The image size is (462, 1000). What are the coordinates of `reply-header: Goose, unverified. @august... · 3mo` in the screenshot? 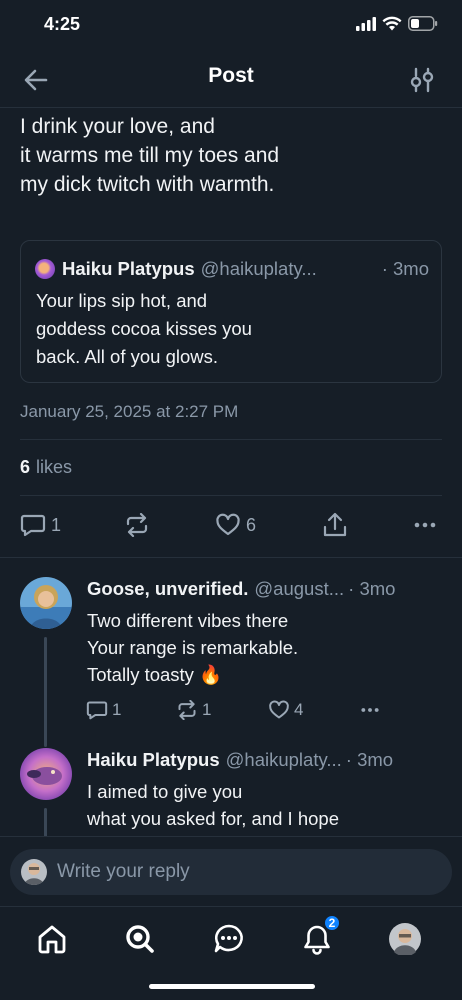 It's located at (264, 589).